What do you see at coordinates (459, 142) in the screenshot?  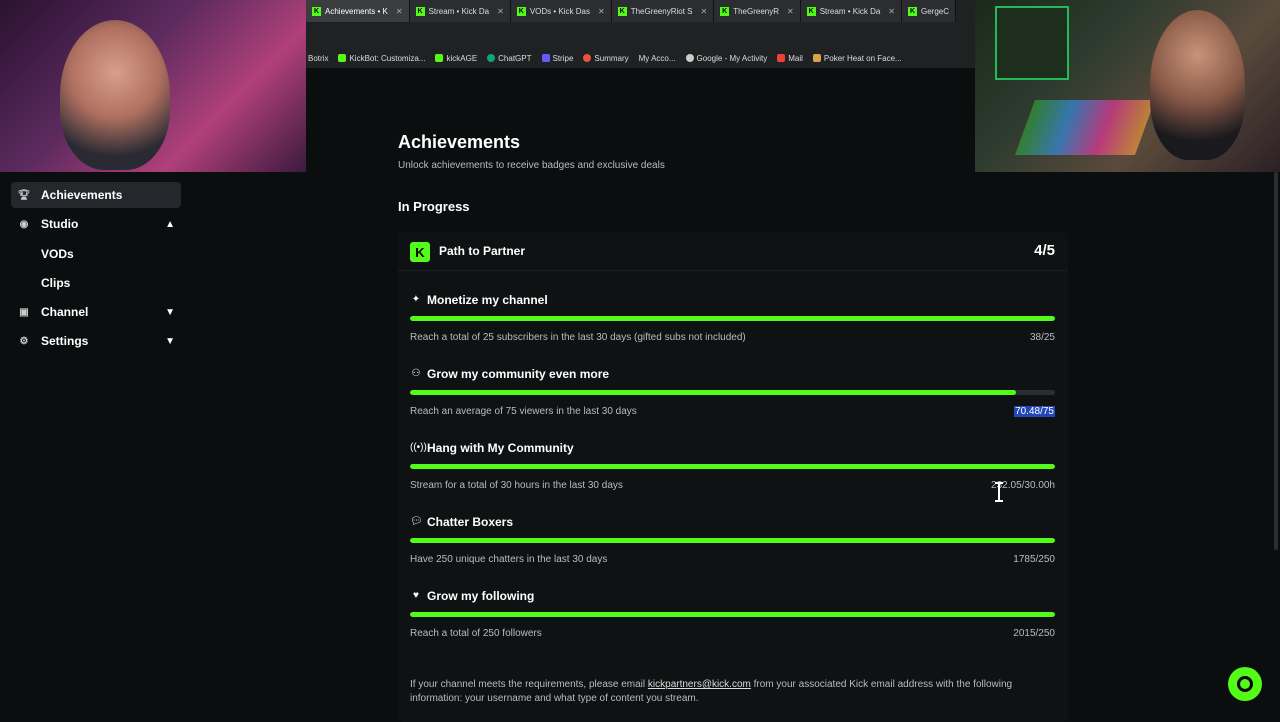 I see `page-title: Achievements` at bounding box center [459, 142].